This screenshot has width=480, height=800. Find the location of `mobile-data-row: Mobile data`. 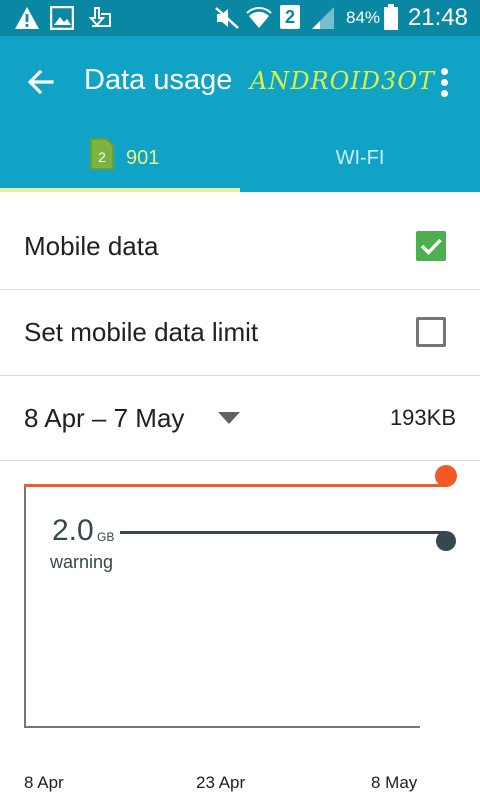

mobile-data-row: Mobile data is located at coordinates (240, 240).